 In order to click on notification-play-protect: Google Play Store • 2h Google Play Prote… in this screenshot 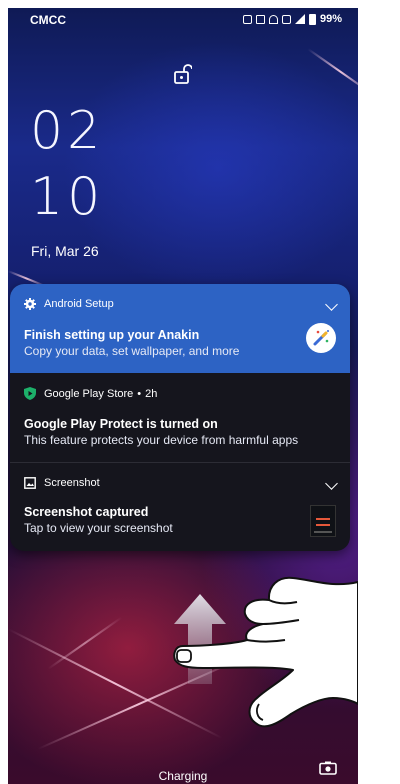, I will do `click(180, 418)`.